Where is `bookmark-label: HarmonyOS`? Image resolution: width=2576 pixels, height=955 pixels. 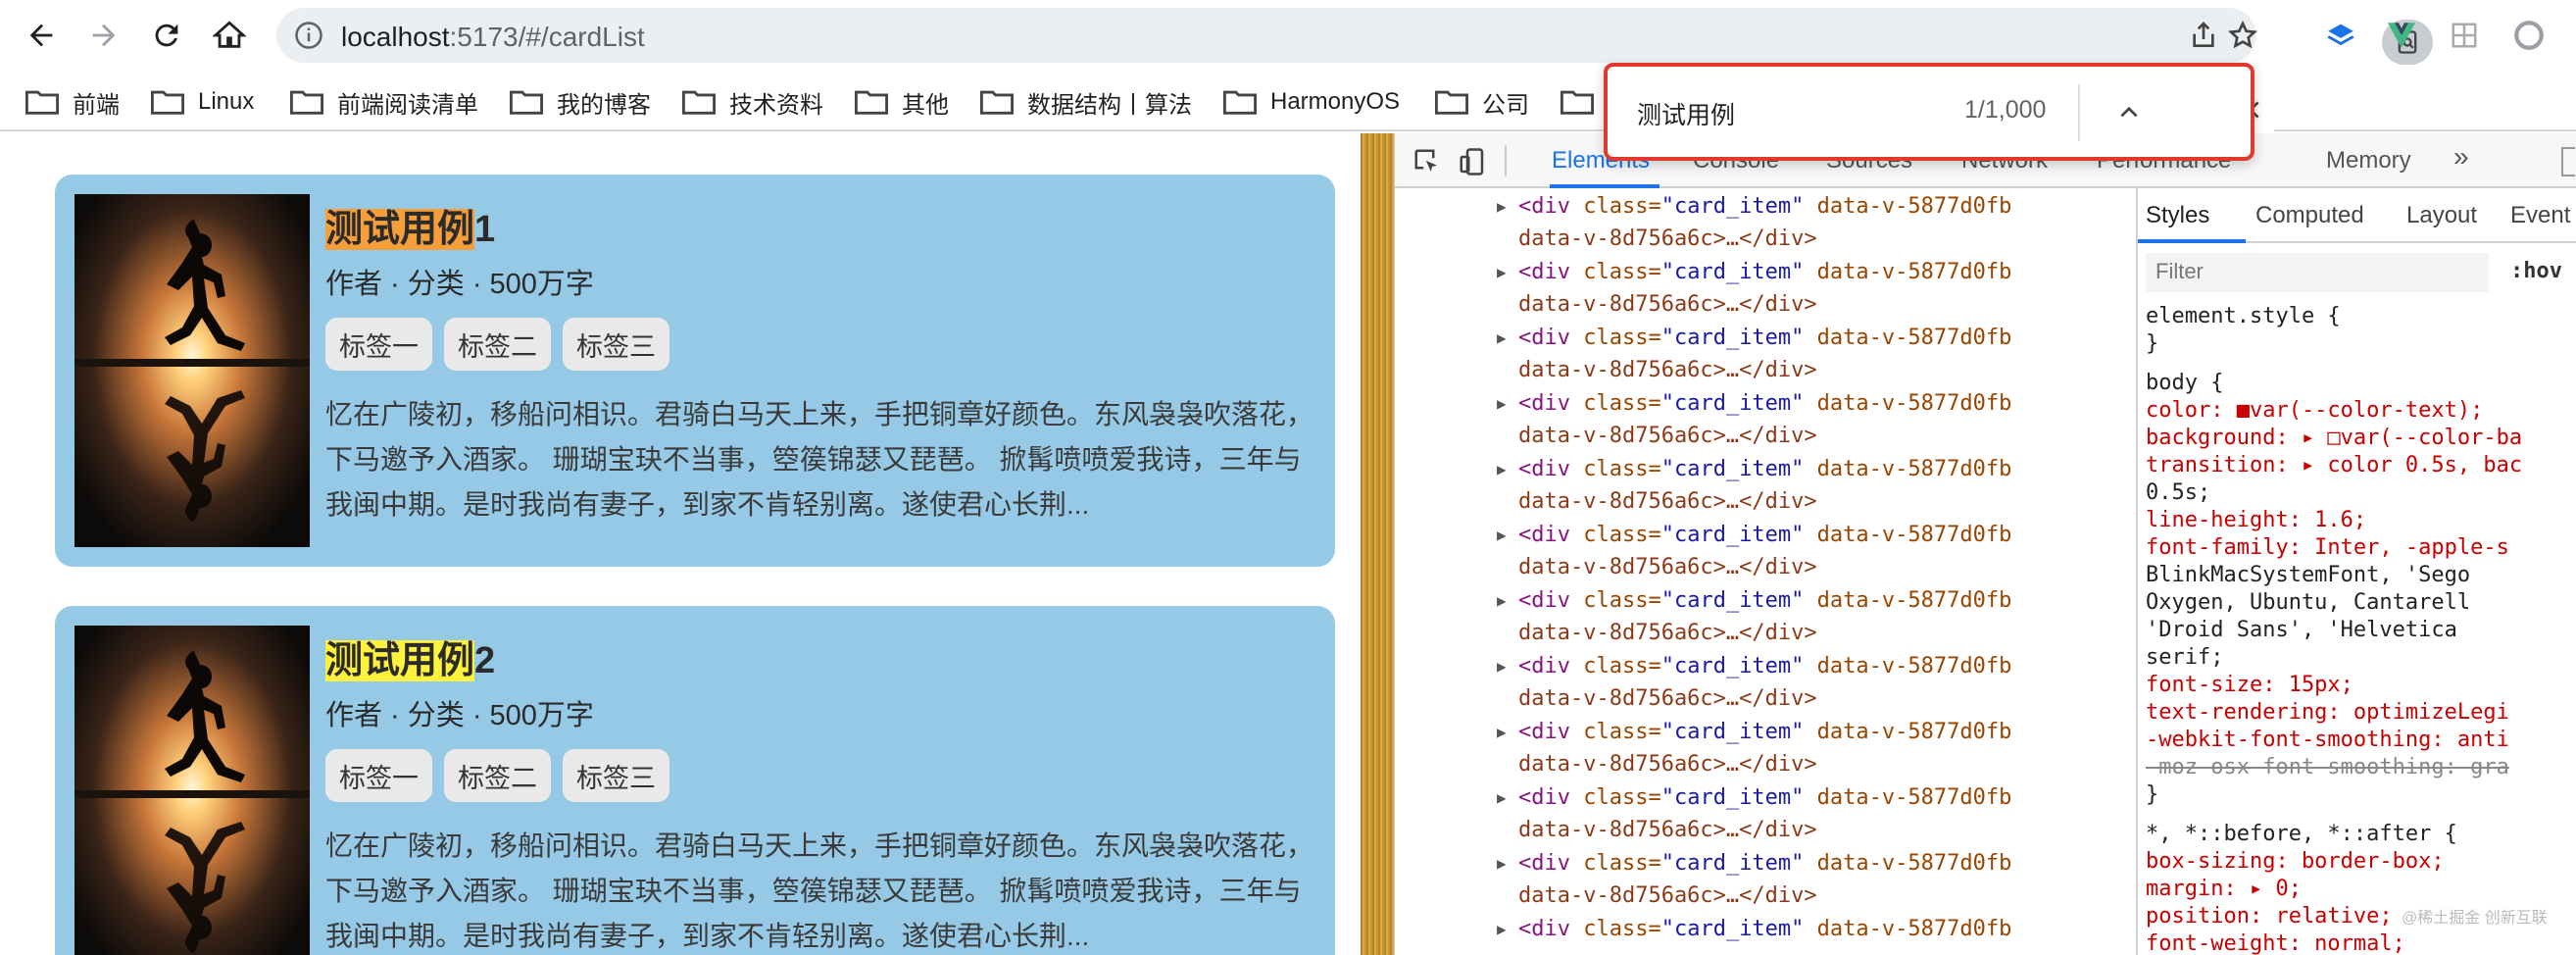
bookmark-label: HarmonyOS is located at coordinates (1335, 101).